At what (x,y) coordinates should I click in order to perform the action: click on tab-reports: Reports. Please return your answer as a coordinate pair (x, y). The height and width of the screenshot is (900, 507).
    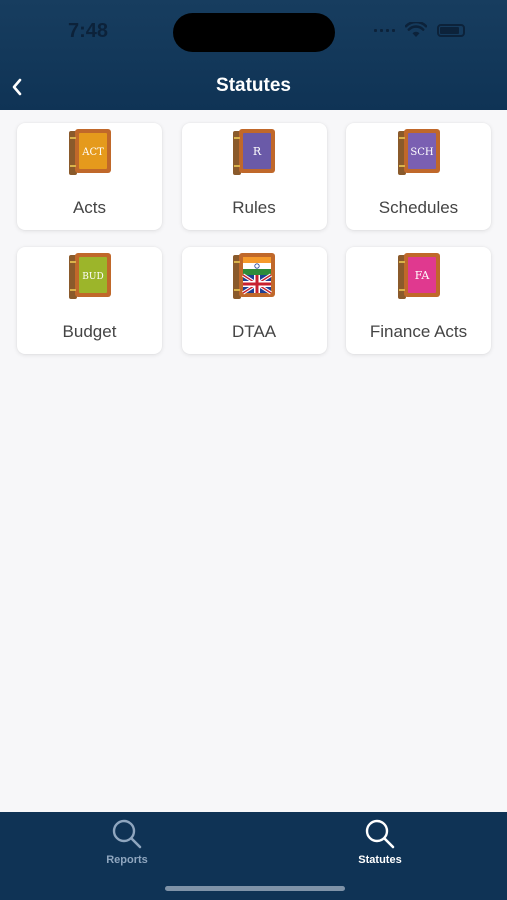
    Looking at the image, I should click on (127, 844).